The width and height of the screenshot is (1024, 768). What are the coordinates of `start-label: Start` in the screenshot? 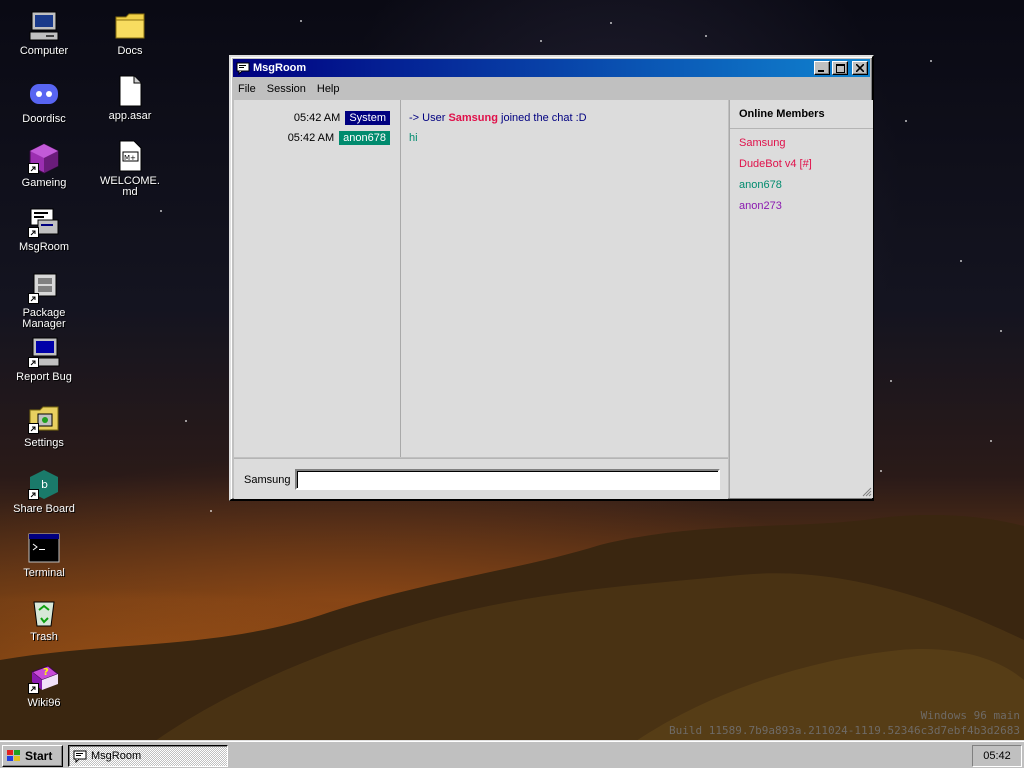 It's located at (39, 756).